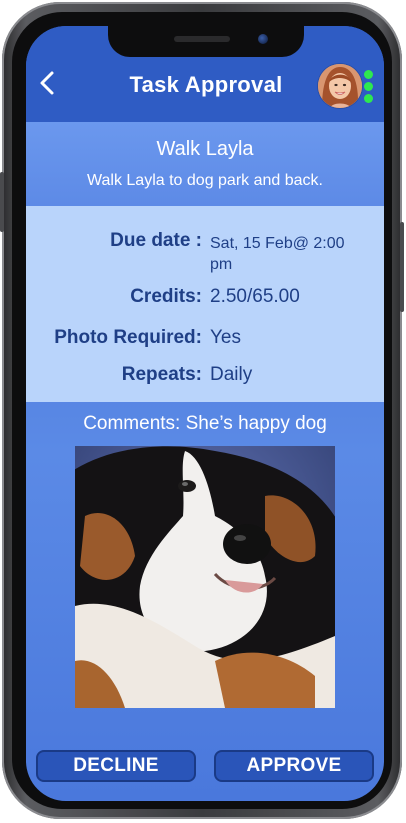 Image resolution: width=406 pixels, height=823 pixels. Describe the element at coordinates (402, 267) in the screenshot. I see `power-button` at that location.